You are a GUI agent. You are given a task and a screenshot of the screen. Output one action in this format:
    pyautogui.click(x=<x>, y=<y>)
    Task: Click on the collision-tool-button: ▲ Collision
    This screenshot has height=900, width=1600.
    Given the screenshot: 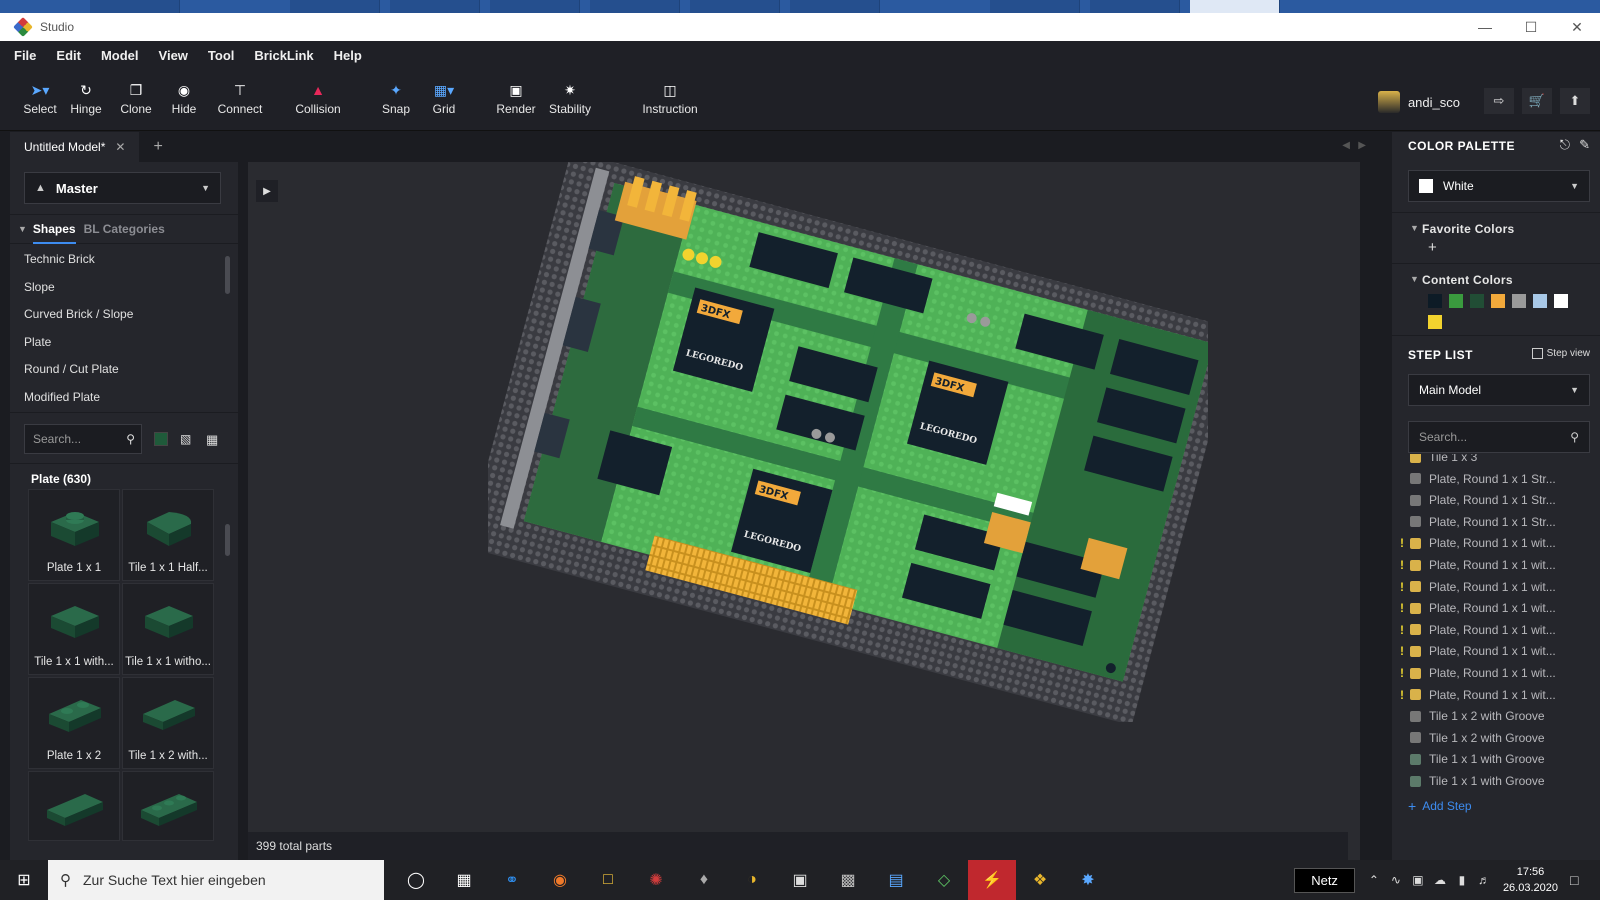 What is the action you would take?
    pyautogui.click(x=318, y=98)
    